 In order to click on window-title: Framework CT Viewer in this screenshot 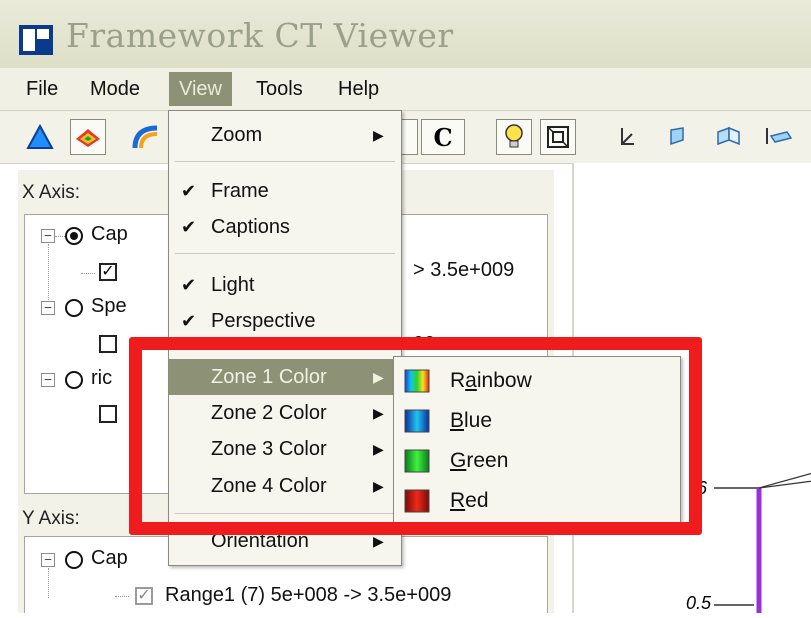, I will do `click(260, 35)`.